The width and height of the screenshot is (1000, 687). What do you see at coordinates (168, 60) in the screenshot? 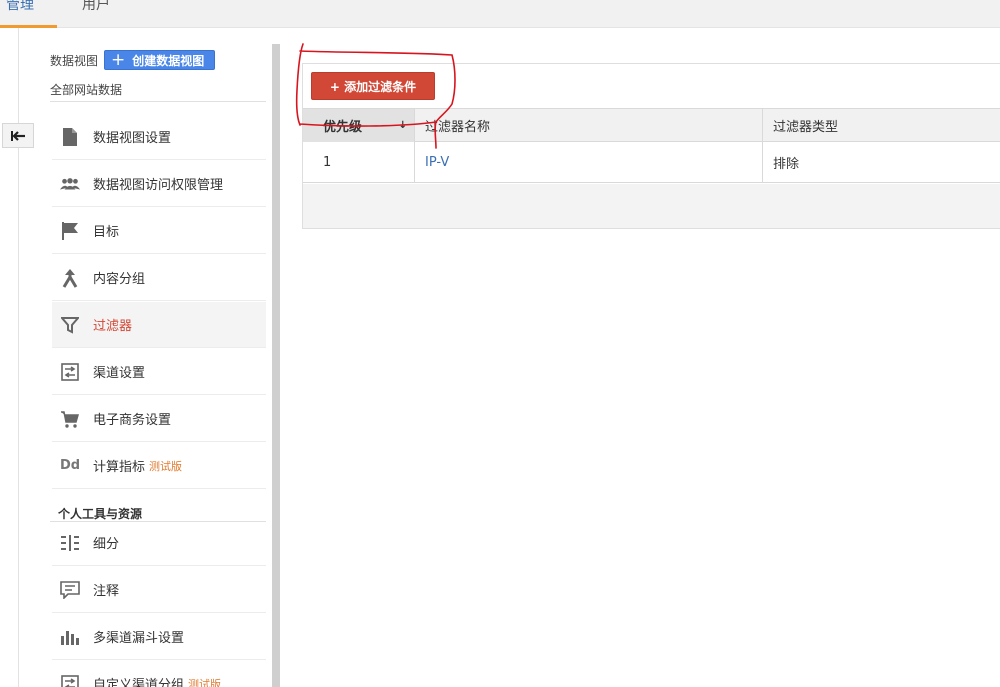
I see `create-view-label: 创建数据视图` at bounding box center [168, 60].